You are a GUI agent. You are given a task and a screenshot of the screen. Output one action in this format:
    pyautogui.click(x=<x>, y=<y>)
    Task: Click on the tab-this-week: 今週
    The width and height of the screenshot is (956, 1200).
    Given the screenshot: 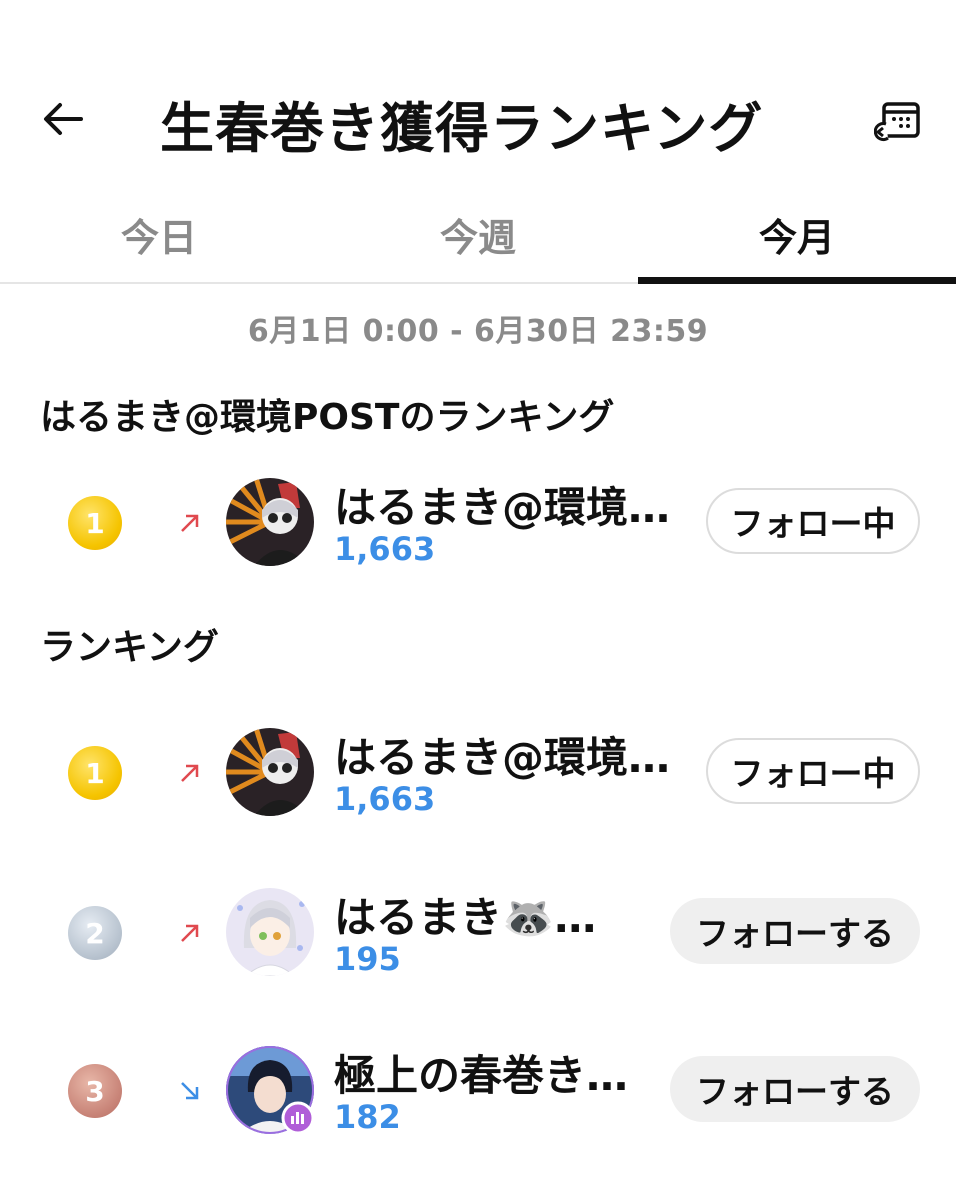 What is the action you would take?
    pyautogui.click(x=478, y=234)
    